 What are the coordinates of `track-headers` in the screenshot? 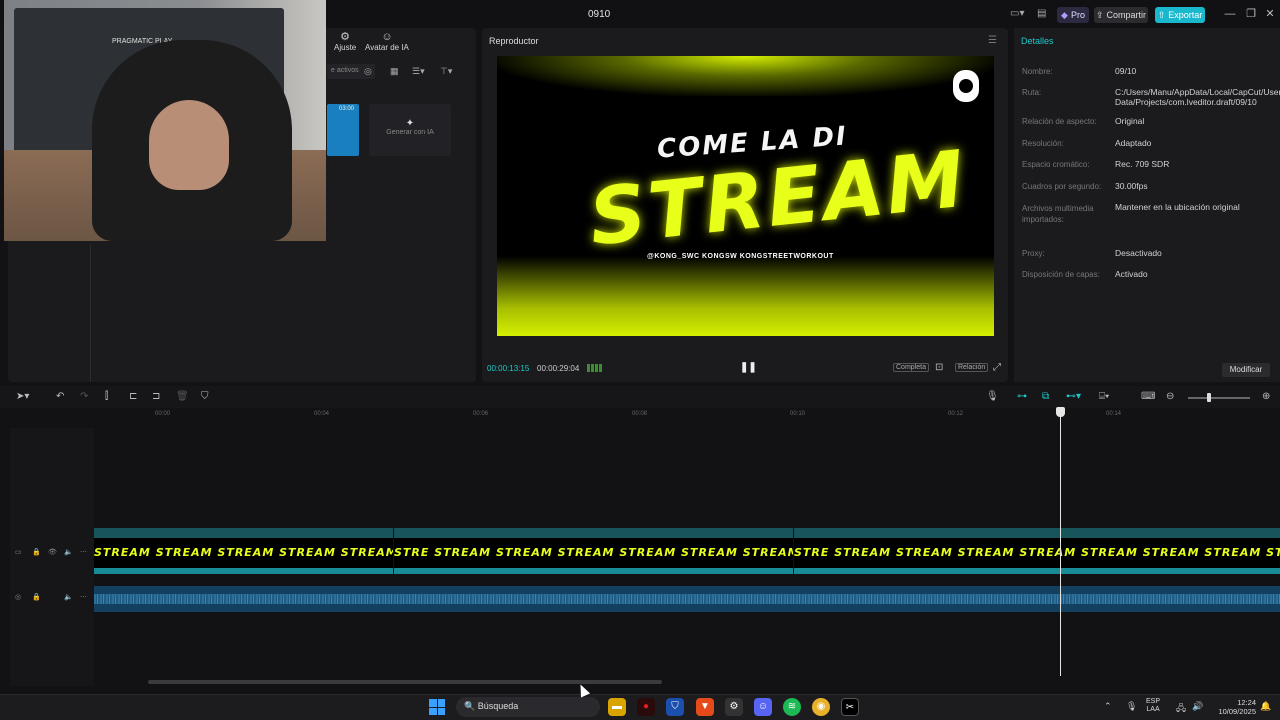 It's located at (52, 557).